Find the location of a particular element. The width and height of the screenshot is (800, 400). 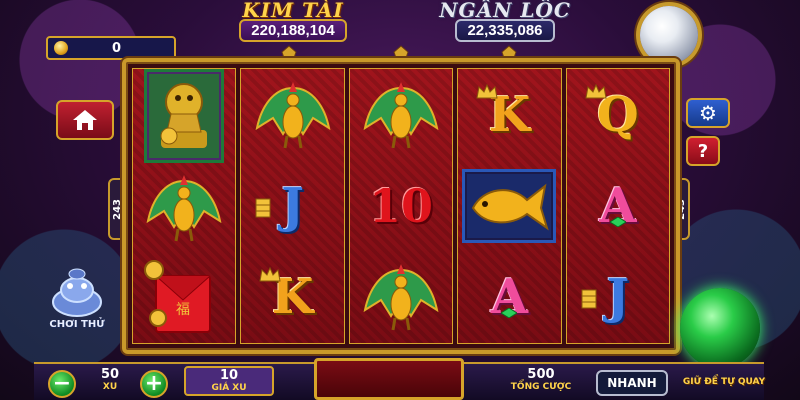

decrease-bet-button: − is located at coordinates (62, 384).